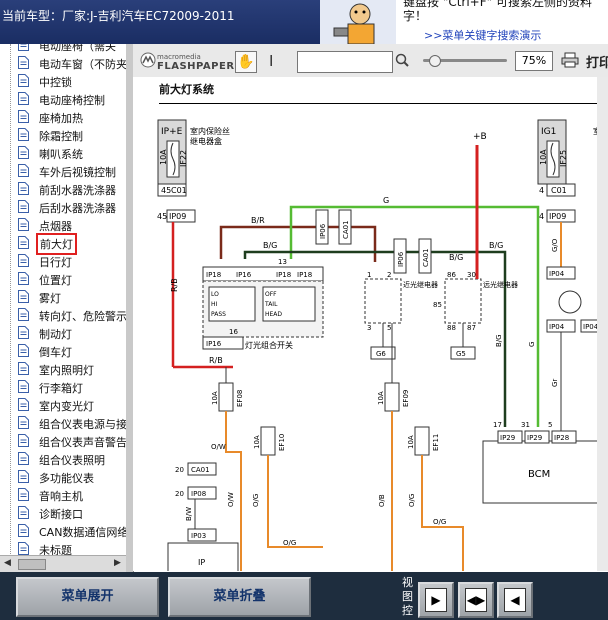 This screenshot has width=608, height=620. I want to click on label-go: G/O, so click(555, 245).